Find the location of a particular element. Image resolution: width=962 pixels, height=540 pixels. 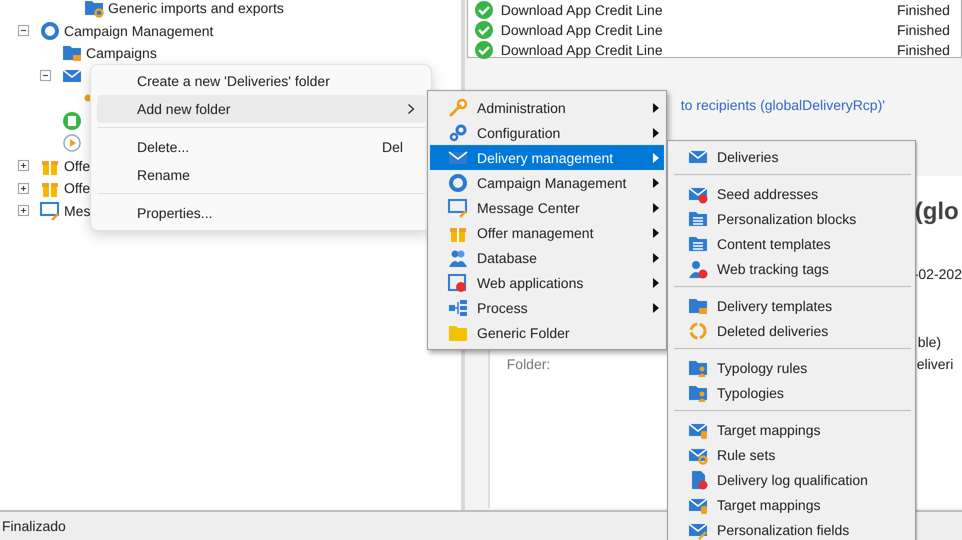

menu-item: Deleted deliveries is located at coordinates (791, 330).